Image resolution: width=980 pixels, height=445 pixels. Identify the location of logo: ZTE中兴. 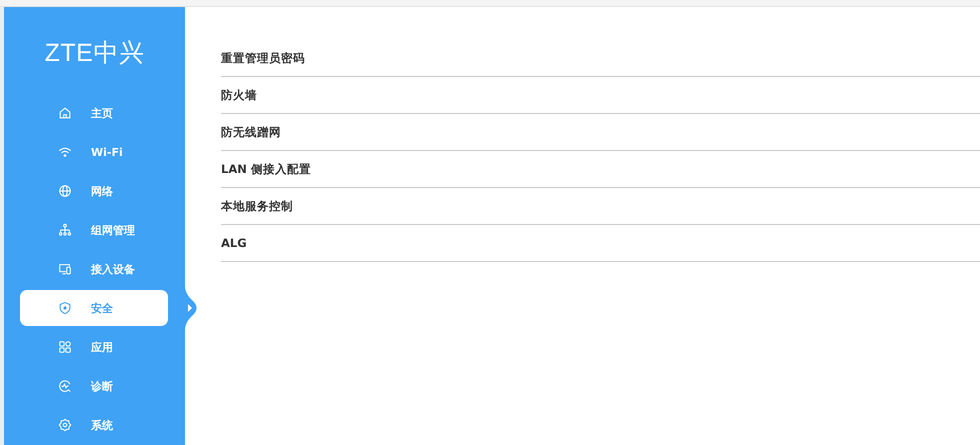
(95, 53).